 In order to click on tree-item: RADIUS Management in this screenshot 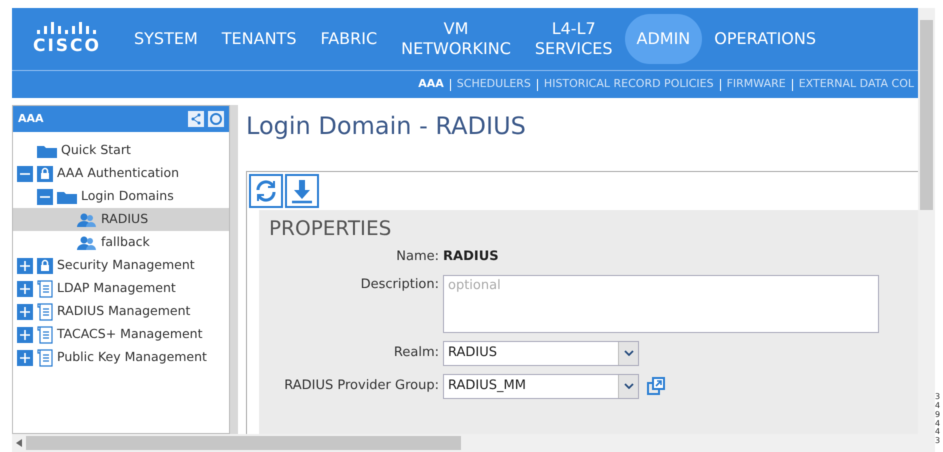, I will do `click(121, 311)`.